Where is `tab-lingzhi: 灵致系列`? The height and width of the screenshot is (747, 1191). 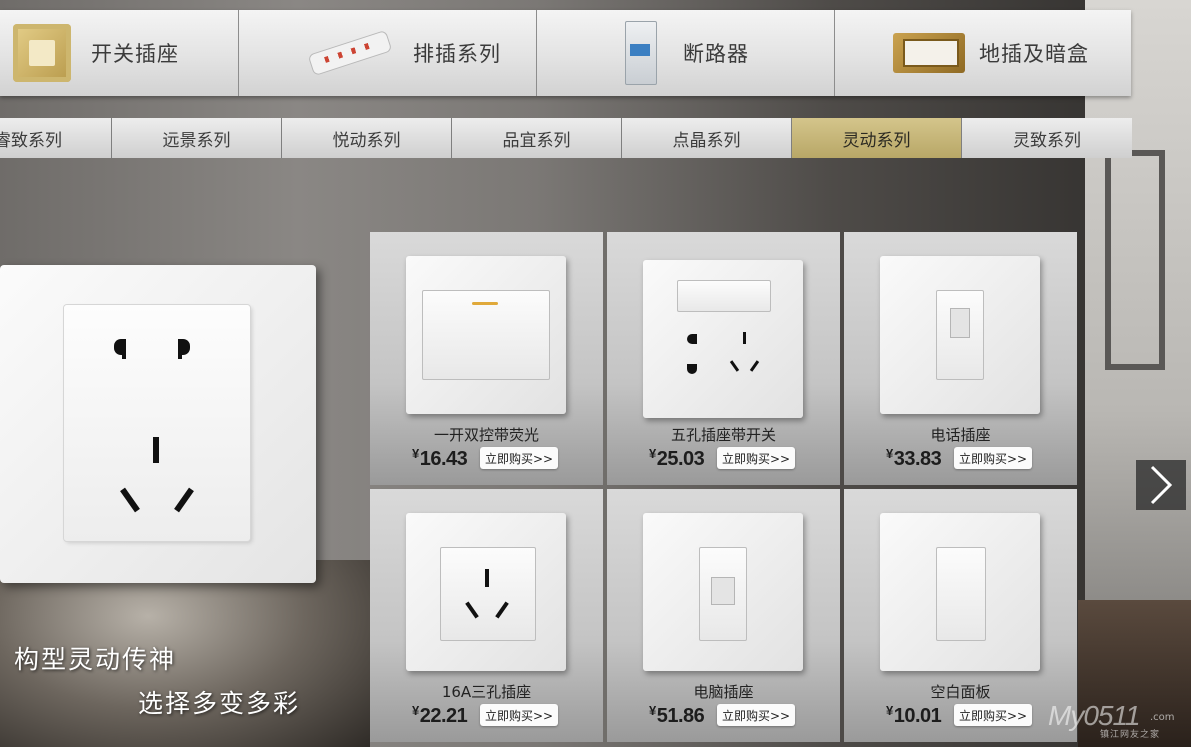 tab-lingzhi: 灵致系列 is located at coordinates (1047, 138).